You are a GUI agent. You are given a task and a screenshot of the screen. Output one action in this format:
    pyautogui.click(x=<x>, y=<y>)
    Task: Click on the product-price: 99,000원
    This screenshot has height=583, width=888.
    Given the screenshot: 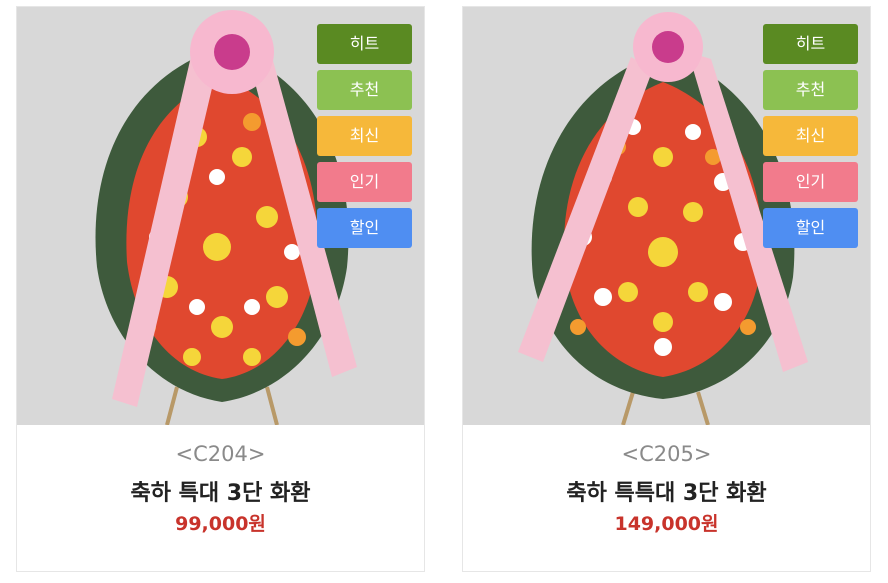 What is the action you would take?
    pyautogui.click(x=220, y=524)
    